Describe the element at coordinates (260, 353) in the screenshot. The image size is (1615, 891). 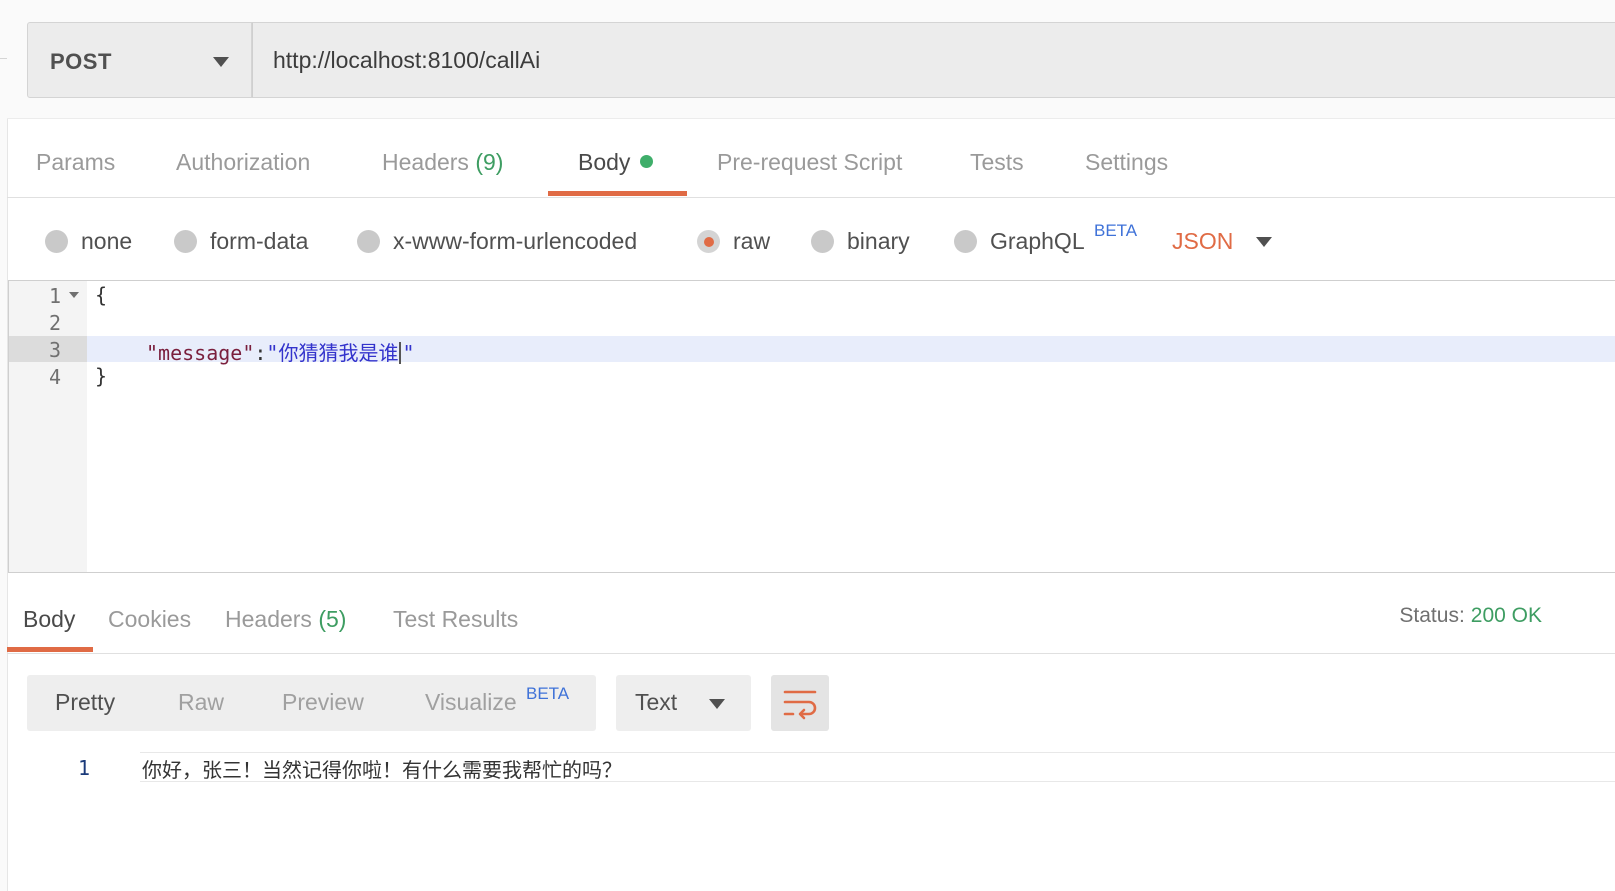
I see `json-colon: :` at that location.